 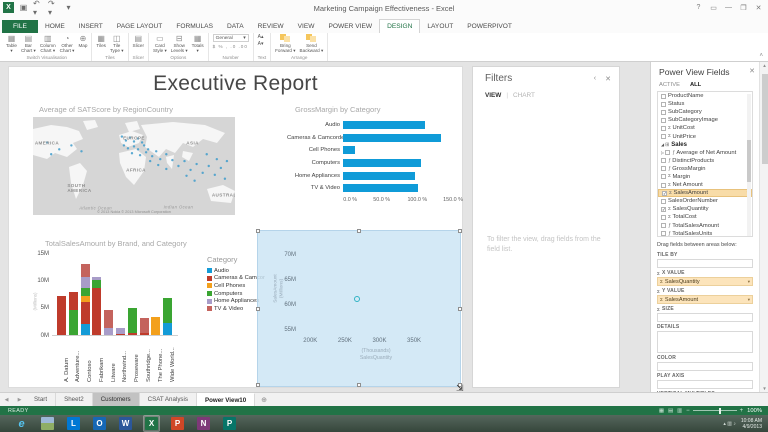 What do you see at coordinates (350, 26) in the screenshot?
I see `ribbon-tab-power-view: POWER VIEW` at bounding box center [350, 26].